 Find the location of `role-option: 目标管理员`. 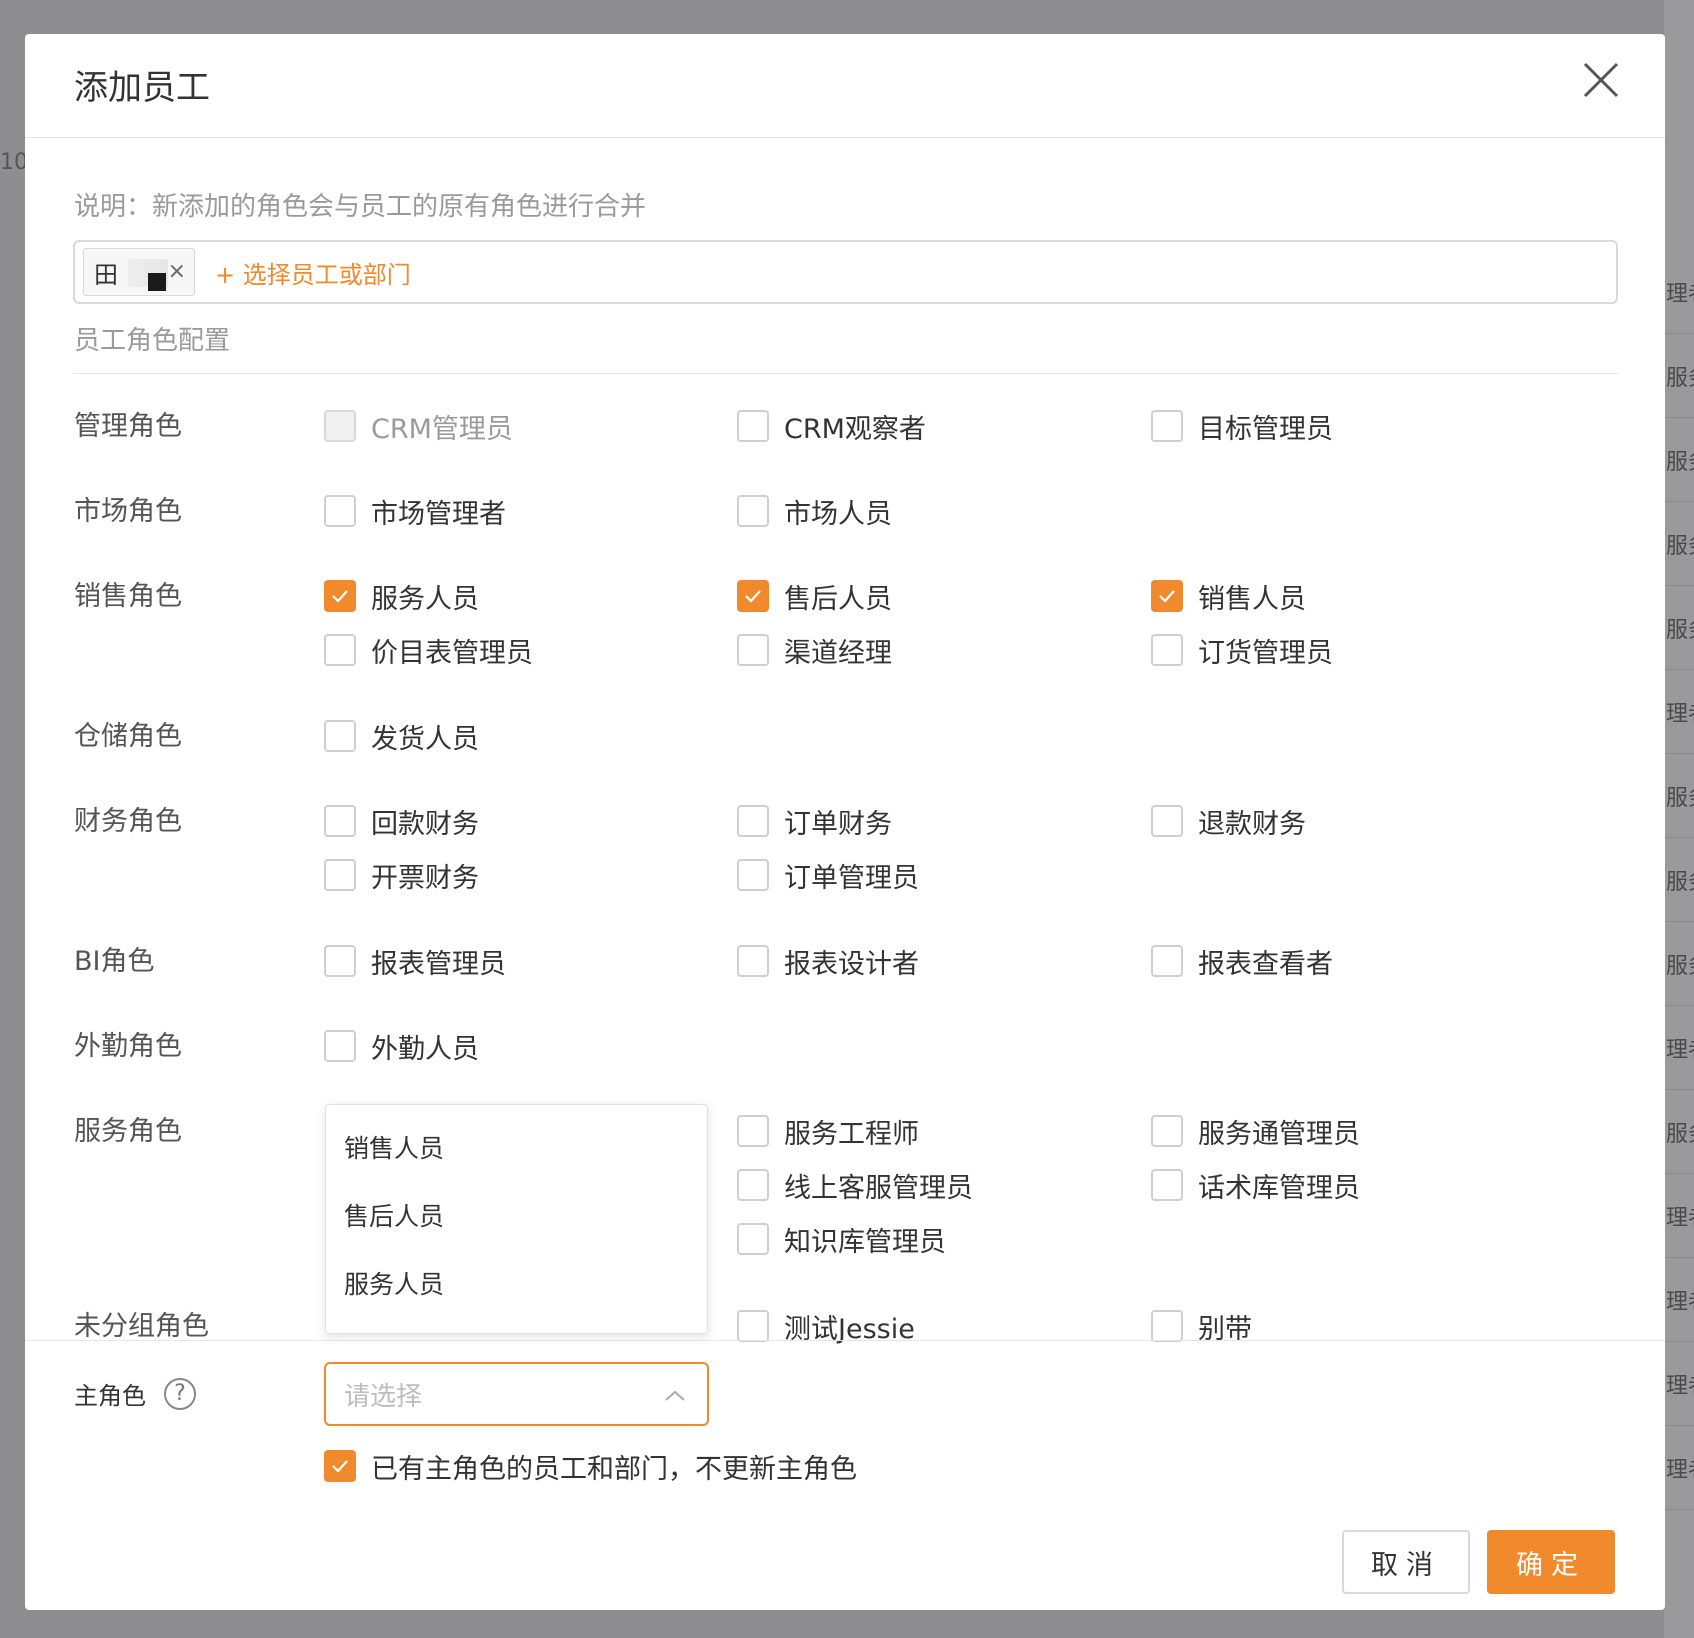

role-option: 目标管理员 is located at coordinates (1242, 426).